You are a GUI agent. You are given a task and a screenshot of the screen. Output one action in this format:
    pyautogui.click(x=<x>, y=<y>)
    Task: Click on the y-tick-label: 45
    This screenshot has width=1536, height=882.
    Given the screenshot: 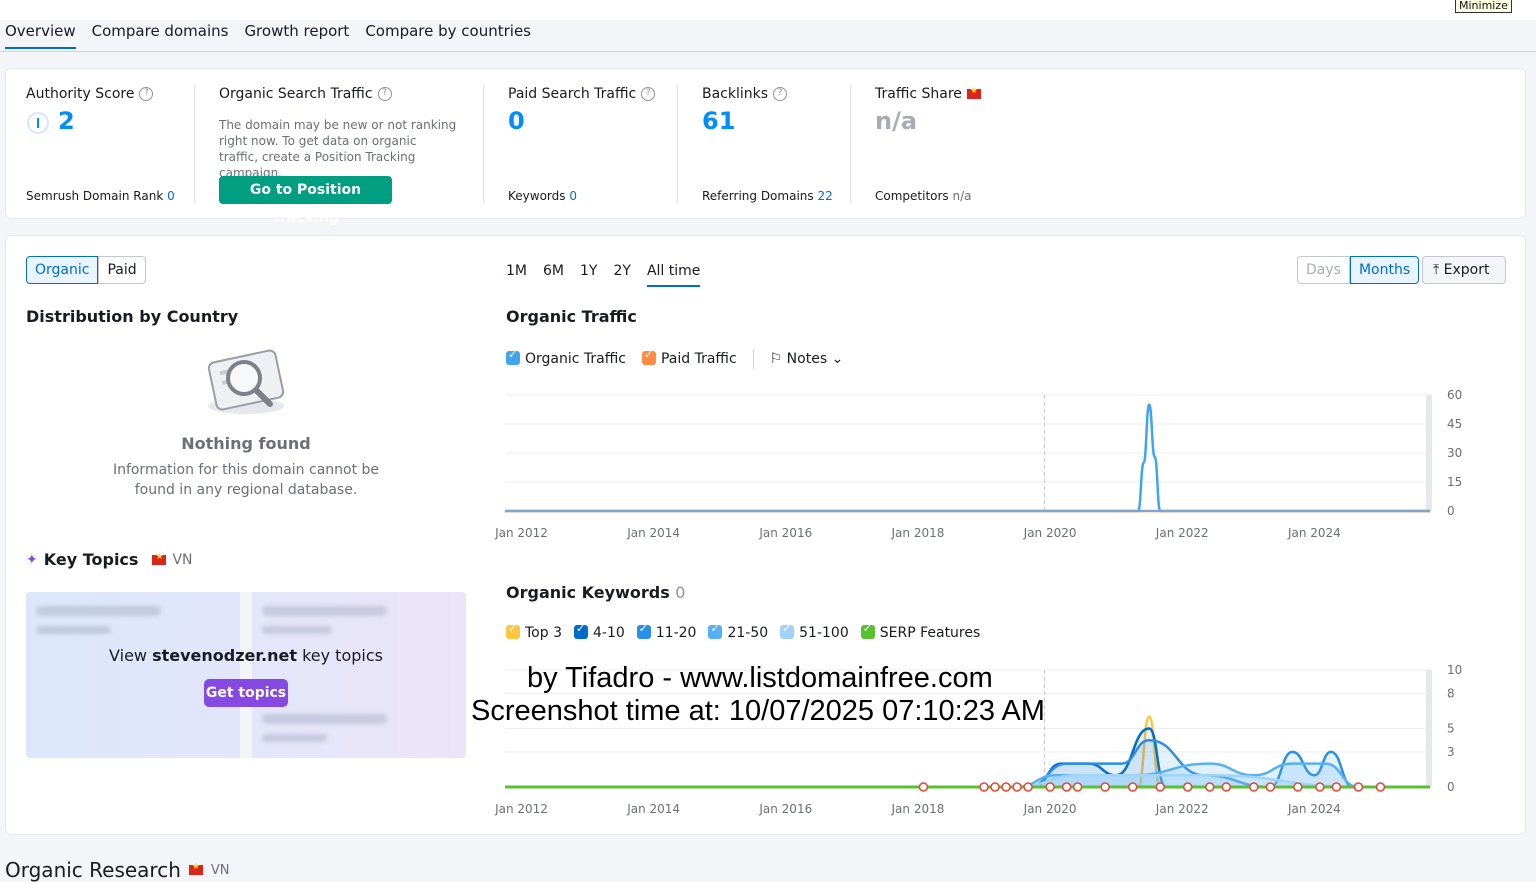 What is the action you would take?
    pyautogui.click(x=1454, y=424)
    